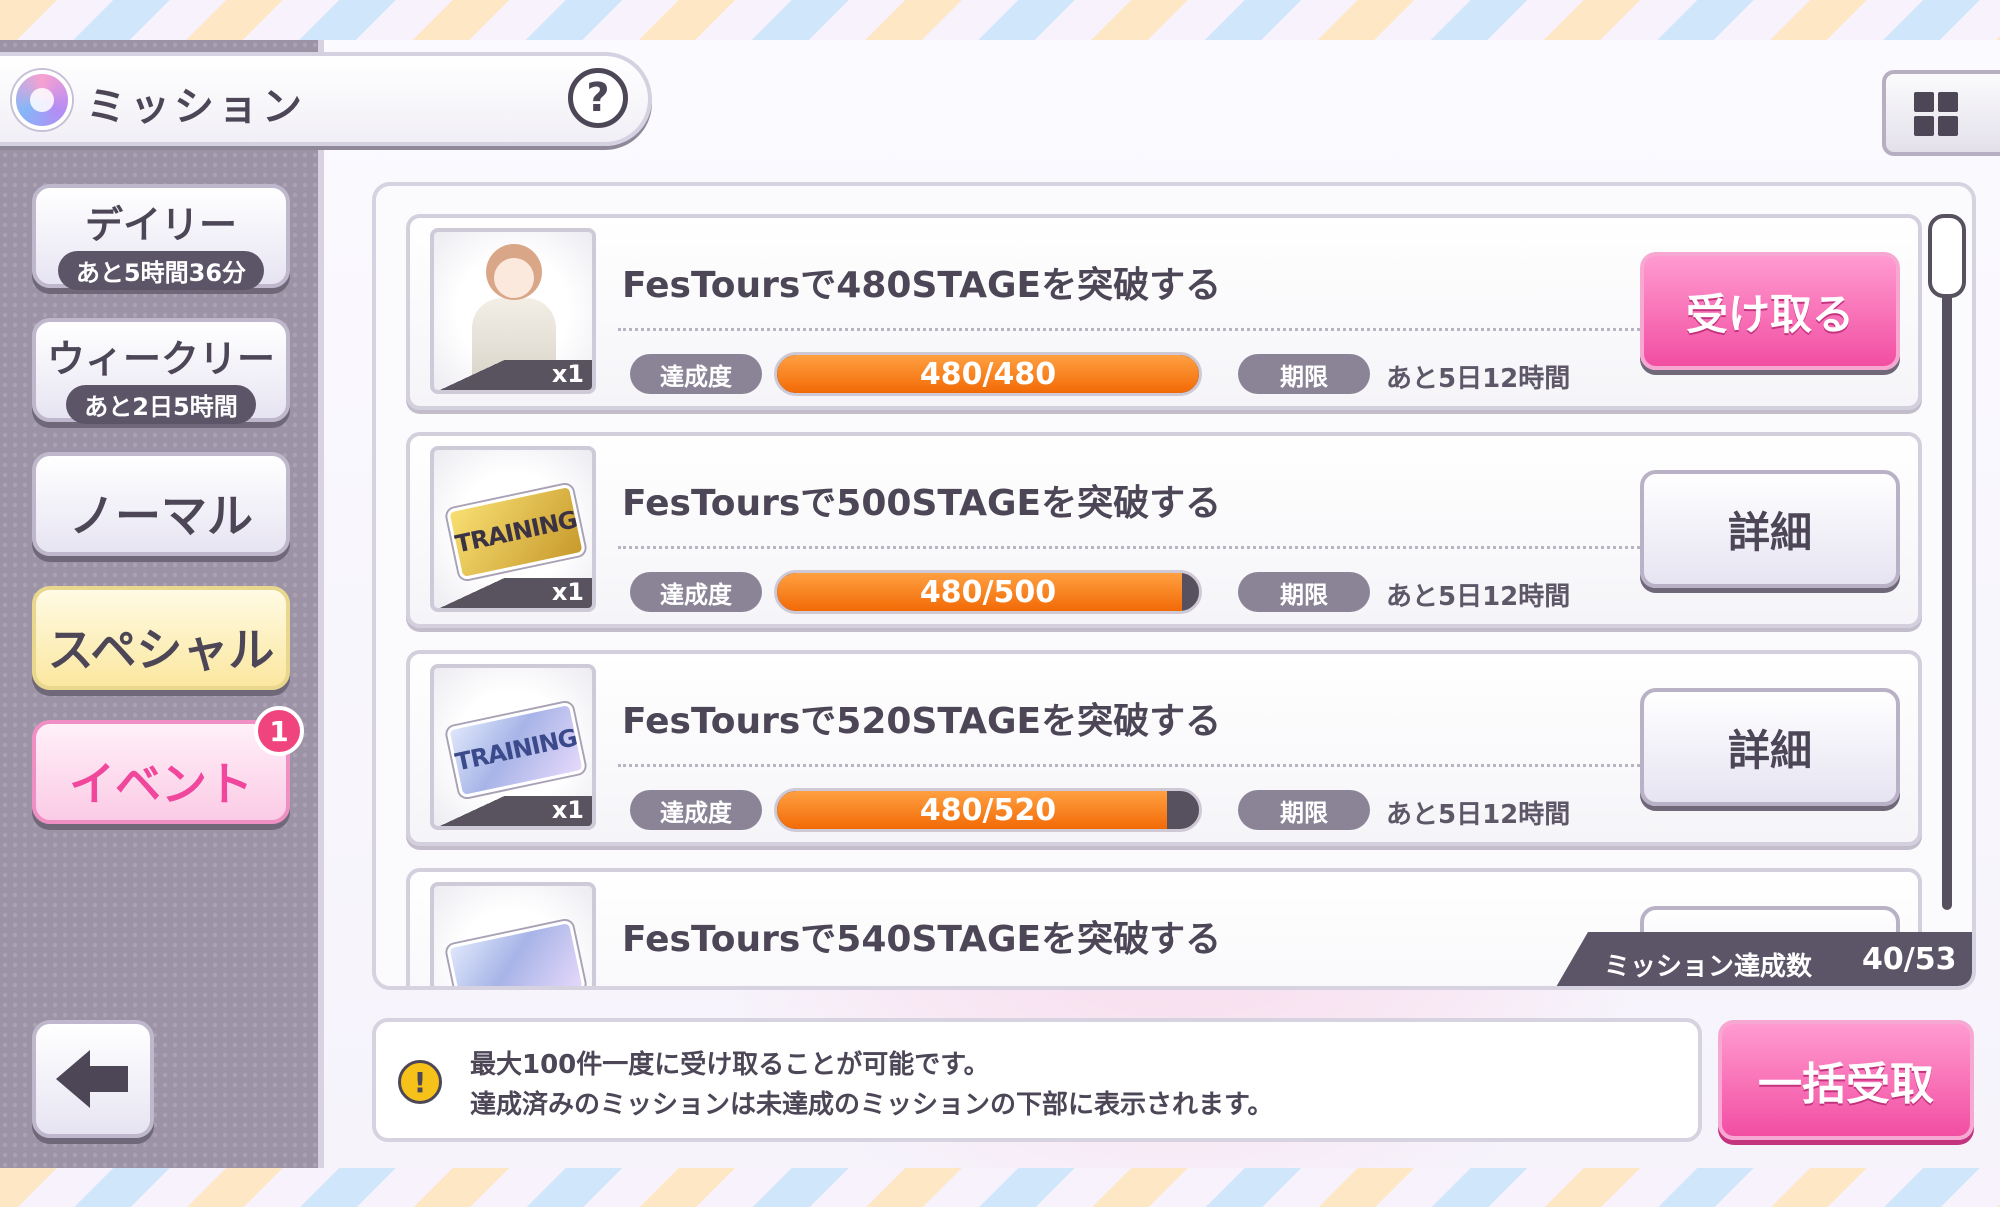  Describe the element at coordinates (161, 404) in the screenshot. I see `tab-weekly-timer: あと2日5時間` at that location.